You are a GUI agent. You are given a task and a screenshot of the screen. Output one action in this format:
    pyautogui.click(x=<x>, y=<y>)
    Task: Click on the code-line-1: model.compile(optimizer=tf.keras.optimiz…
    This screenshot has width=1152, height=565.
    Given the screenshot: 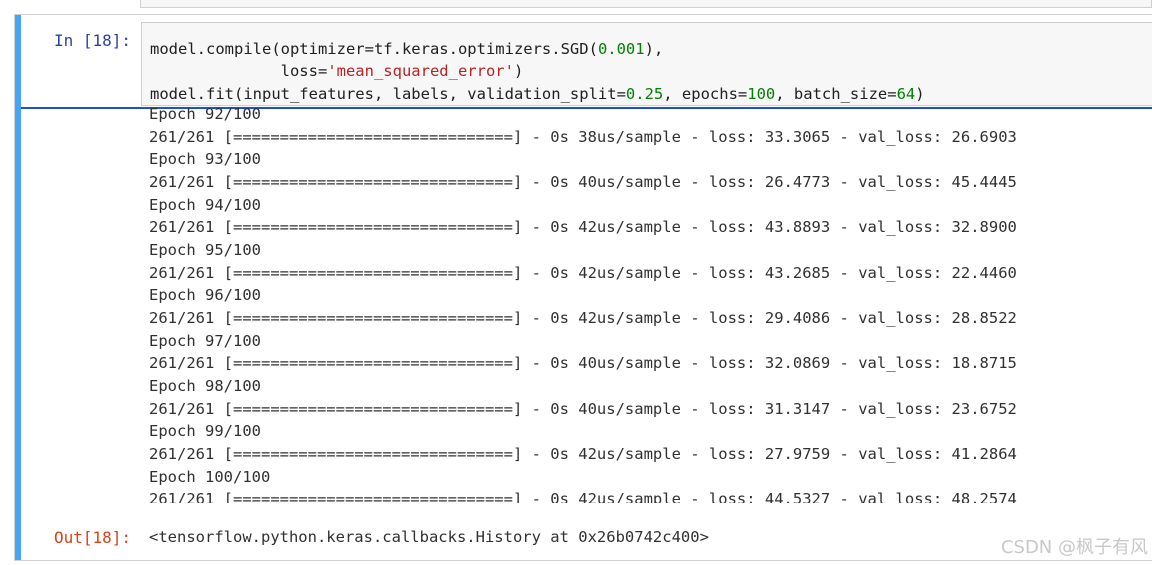 What is the action you would take?
    pyautogui.click(x=407, y=49)
    